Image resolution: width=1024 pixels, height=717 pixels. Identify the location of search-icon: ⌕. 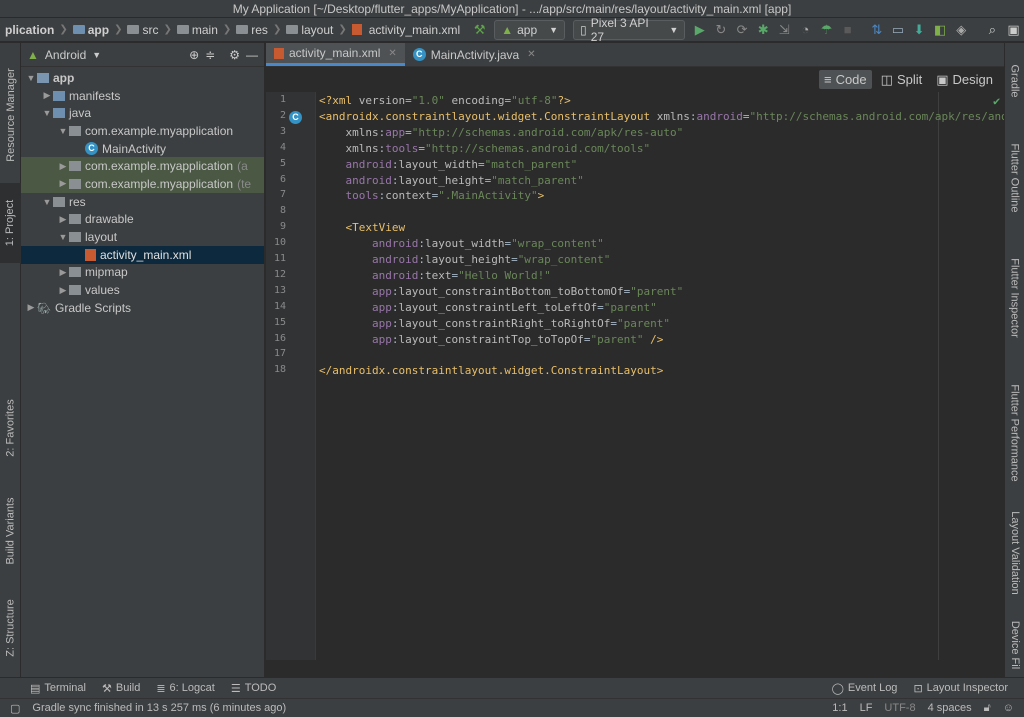
(992, 30).